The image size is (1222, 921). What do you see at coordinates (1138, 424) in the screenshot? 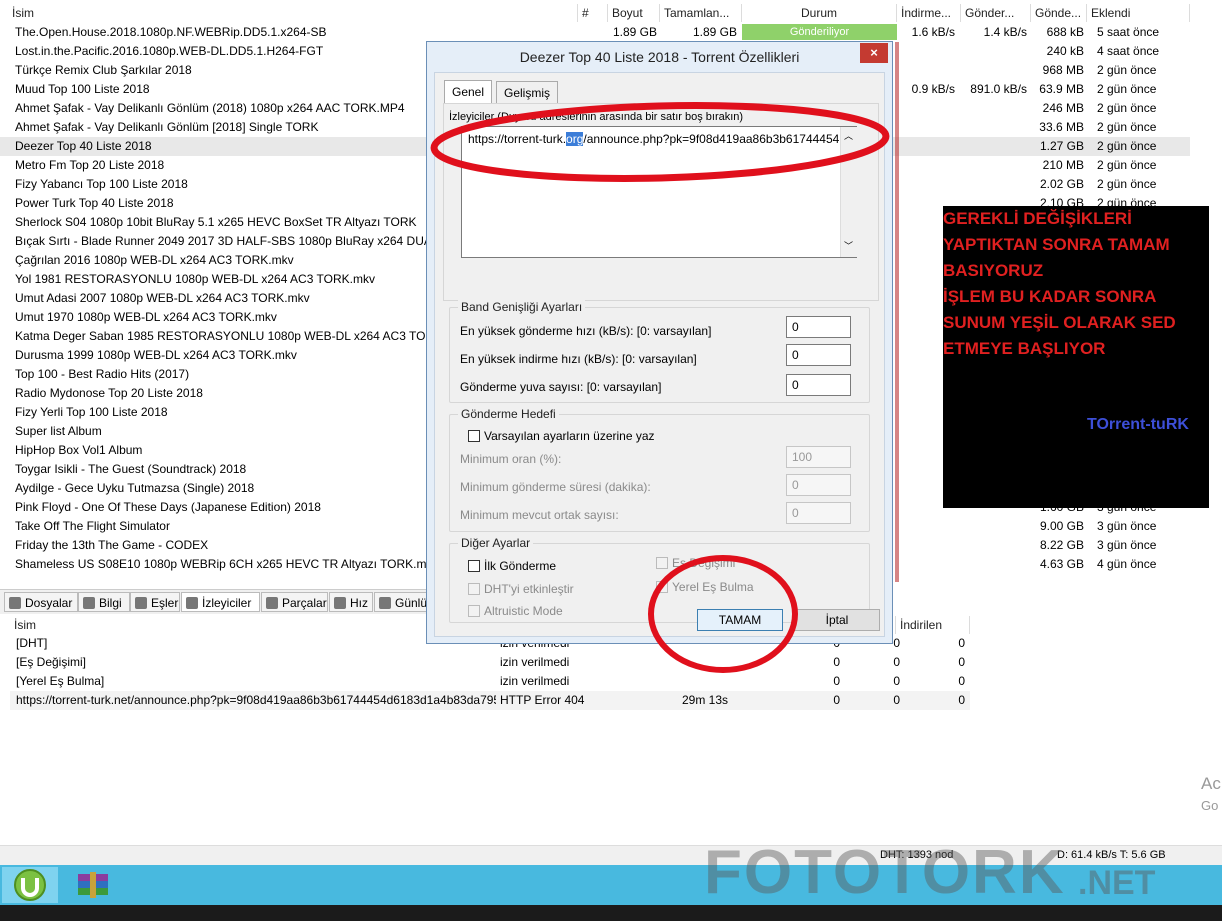
I see `annotation-signature: TOrrent-tuRK` at bounding box center [1138, 424].